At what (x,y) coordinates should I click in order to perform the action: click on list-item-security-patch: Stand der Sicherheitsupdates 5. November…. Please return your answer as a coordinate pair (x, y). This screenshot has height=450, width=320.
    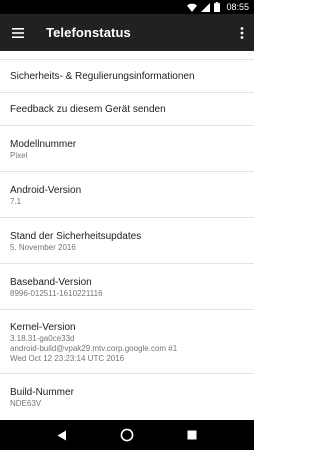
    Looking at the image, I should click on (127, 241).